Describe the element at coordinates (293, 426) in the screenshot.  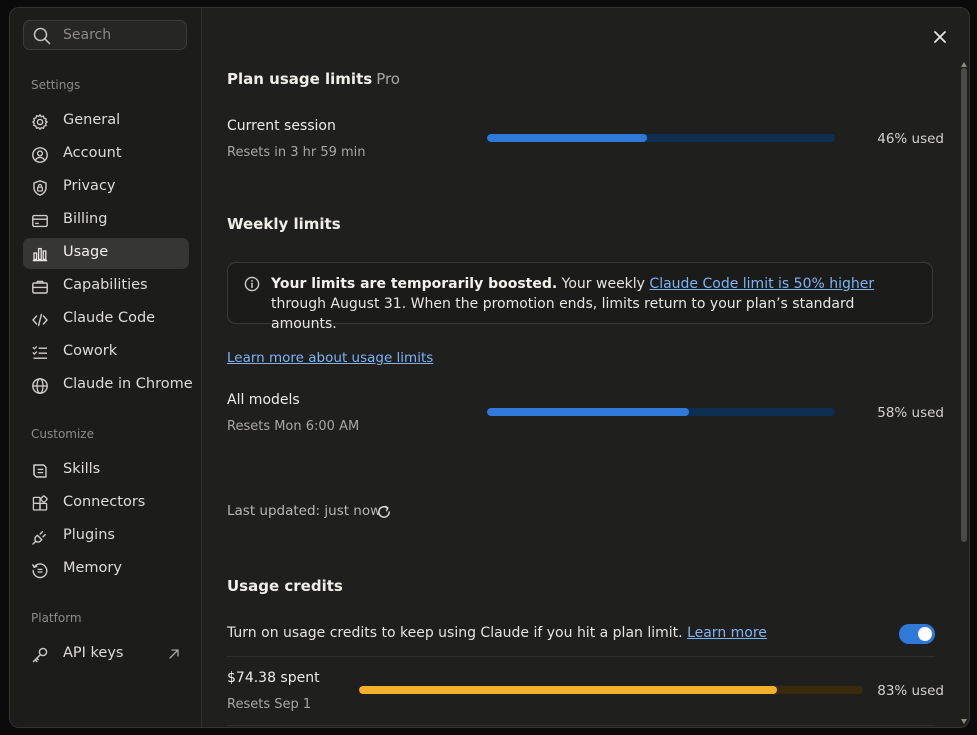
I see `all-models-reset: Resets Mon 6:00 AM` at that location.